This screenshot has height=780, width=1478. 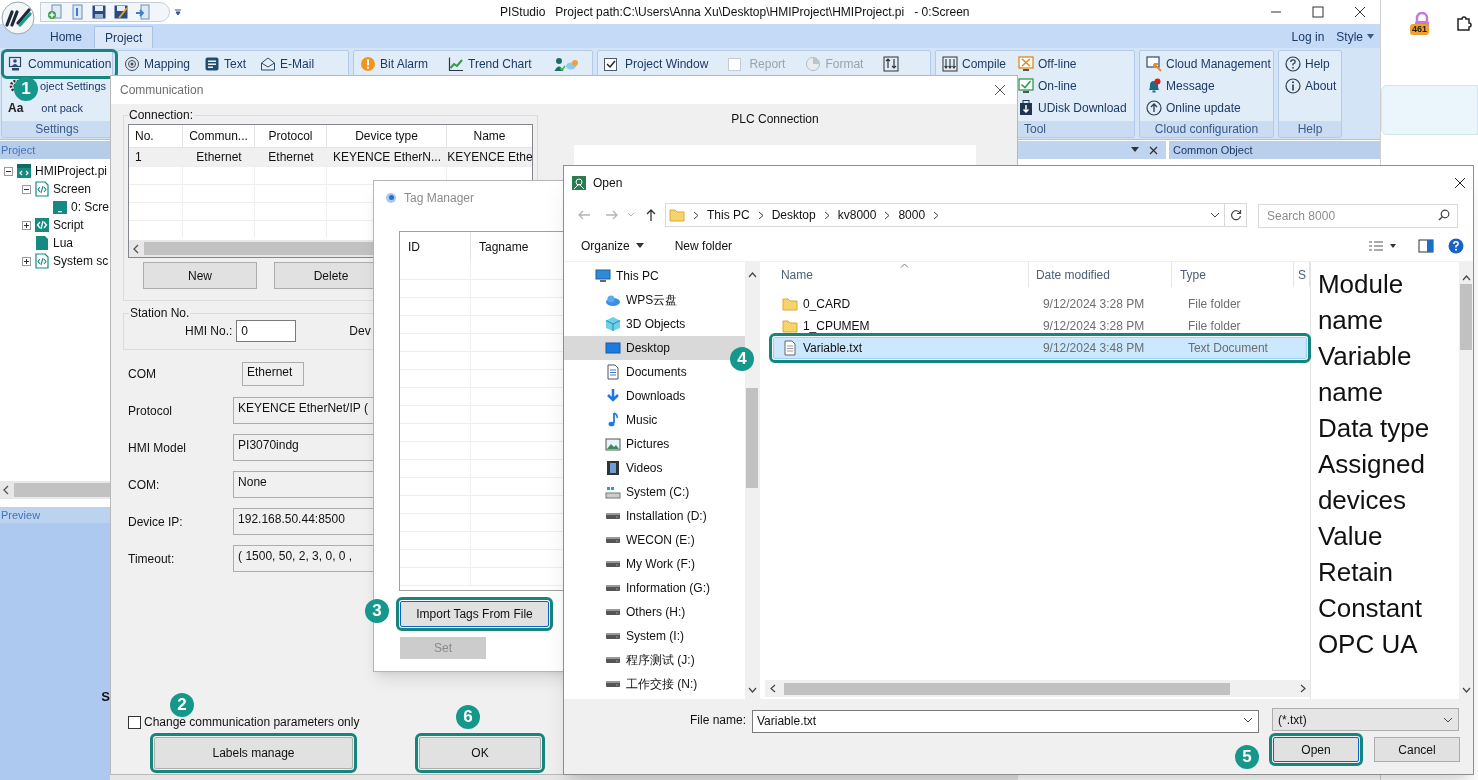 I want to click on dialog-title: Tag Manager, so click(x=439, y=198).